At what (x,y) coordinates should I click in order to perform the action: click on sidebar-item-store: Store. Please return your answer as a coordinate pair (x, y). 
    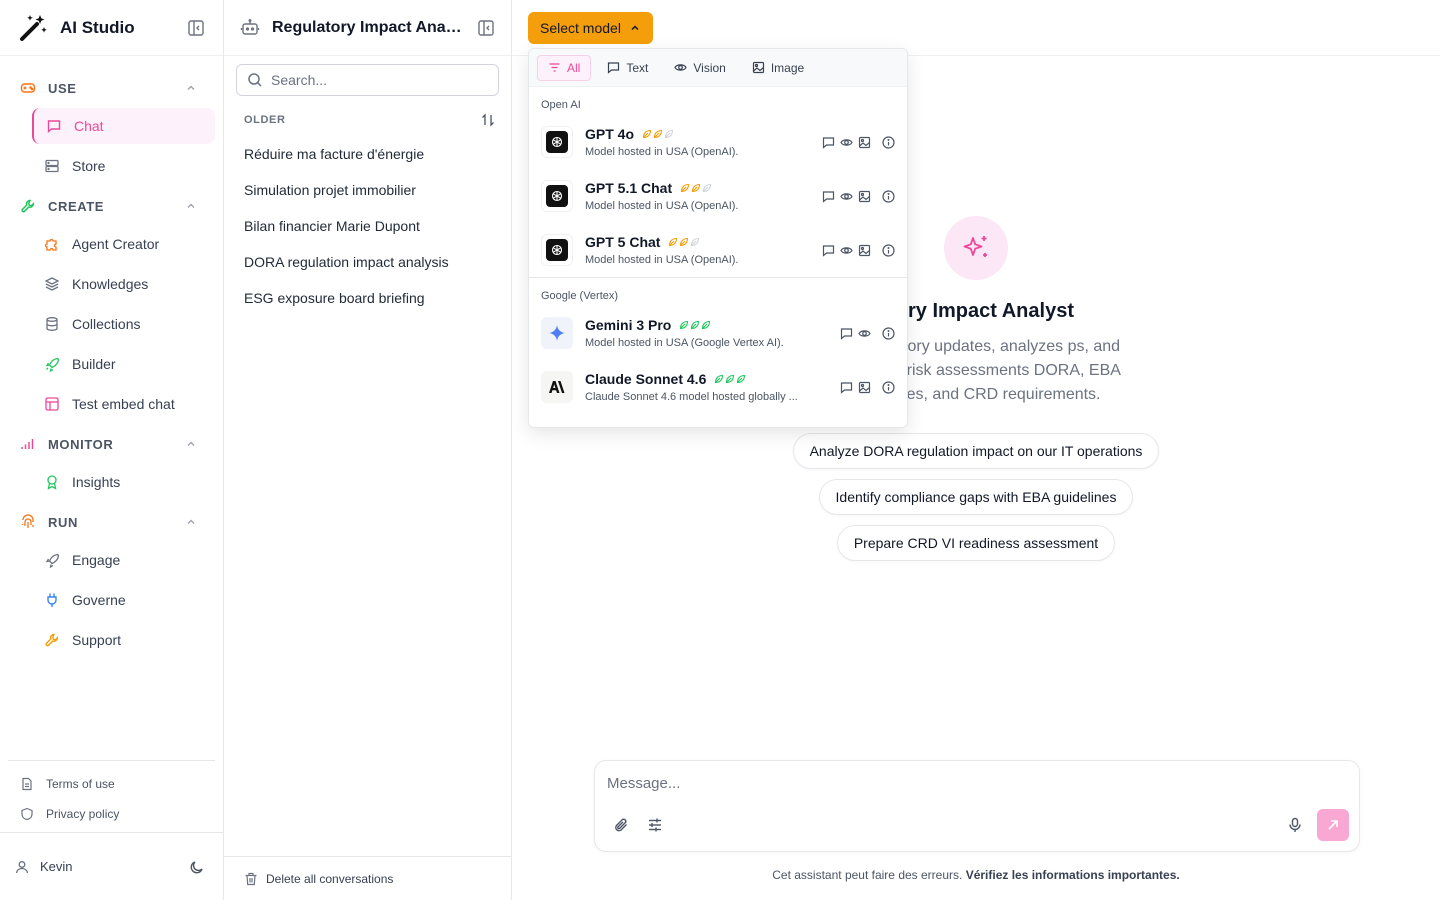
    Looking at the image, I should click on (123, 166).